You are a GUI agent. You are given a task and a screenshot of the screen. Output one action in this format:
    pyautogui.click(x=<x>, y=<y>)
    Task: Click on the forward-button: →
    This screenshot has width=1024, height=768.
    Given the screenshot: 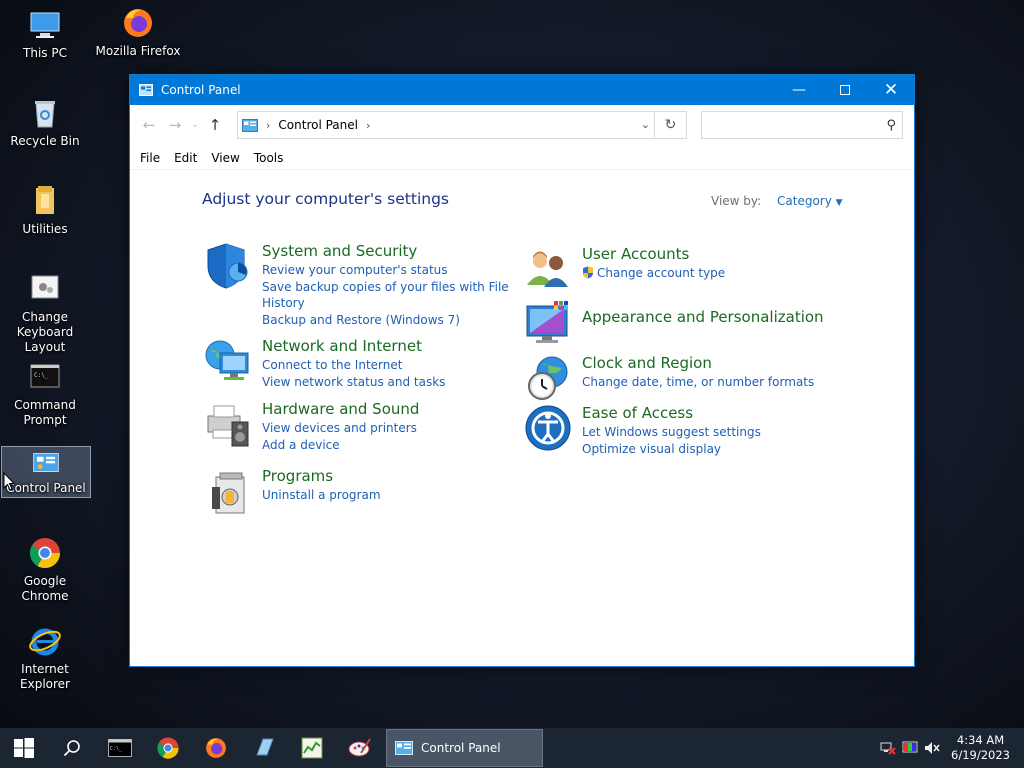 What is the action you would take?
    pyautogui.click(x=175, y=125)
    